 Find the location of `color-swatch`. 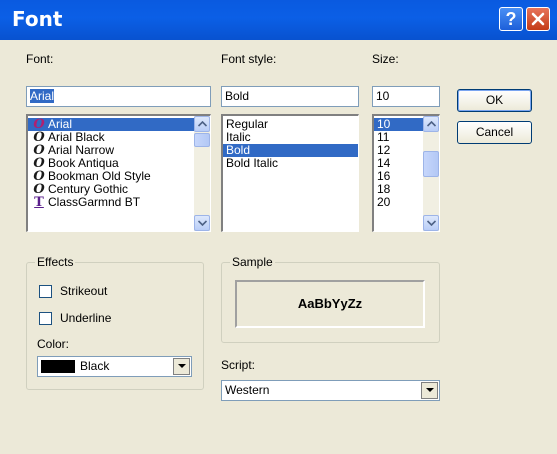

color-swatch is located at coordinates (58, 366).